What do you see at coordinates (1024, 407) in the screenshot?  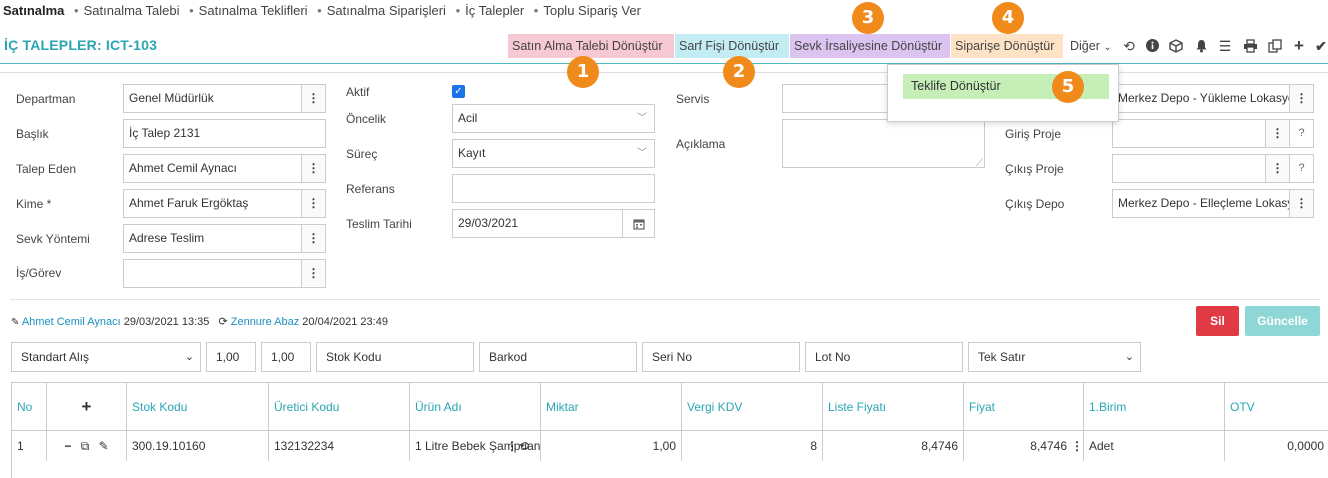 I see `column-header-price: Fiyat` at bounding box center [1024, 407].